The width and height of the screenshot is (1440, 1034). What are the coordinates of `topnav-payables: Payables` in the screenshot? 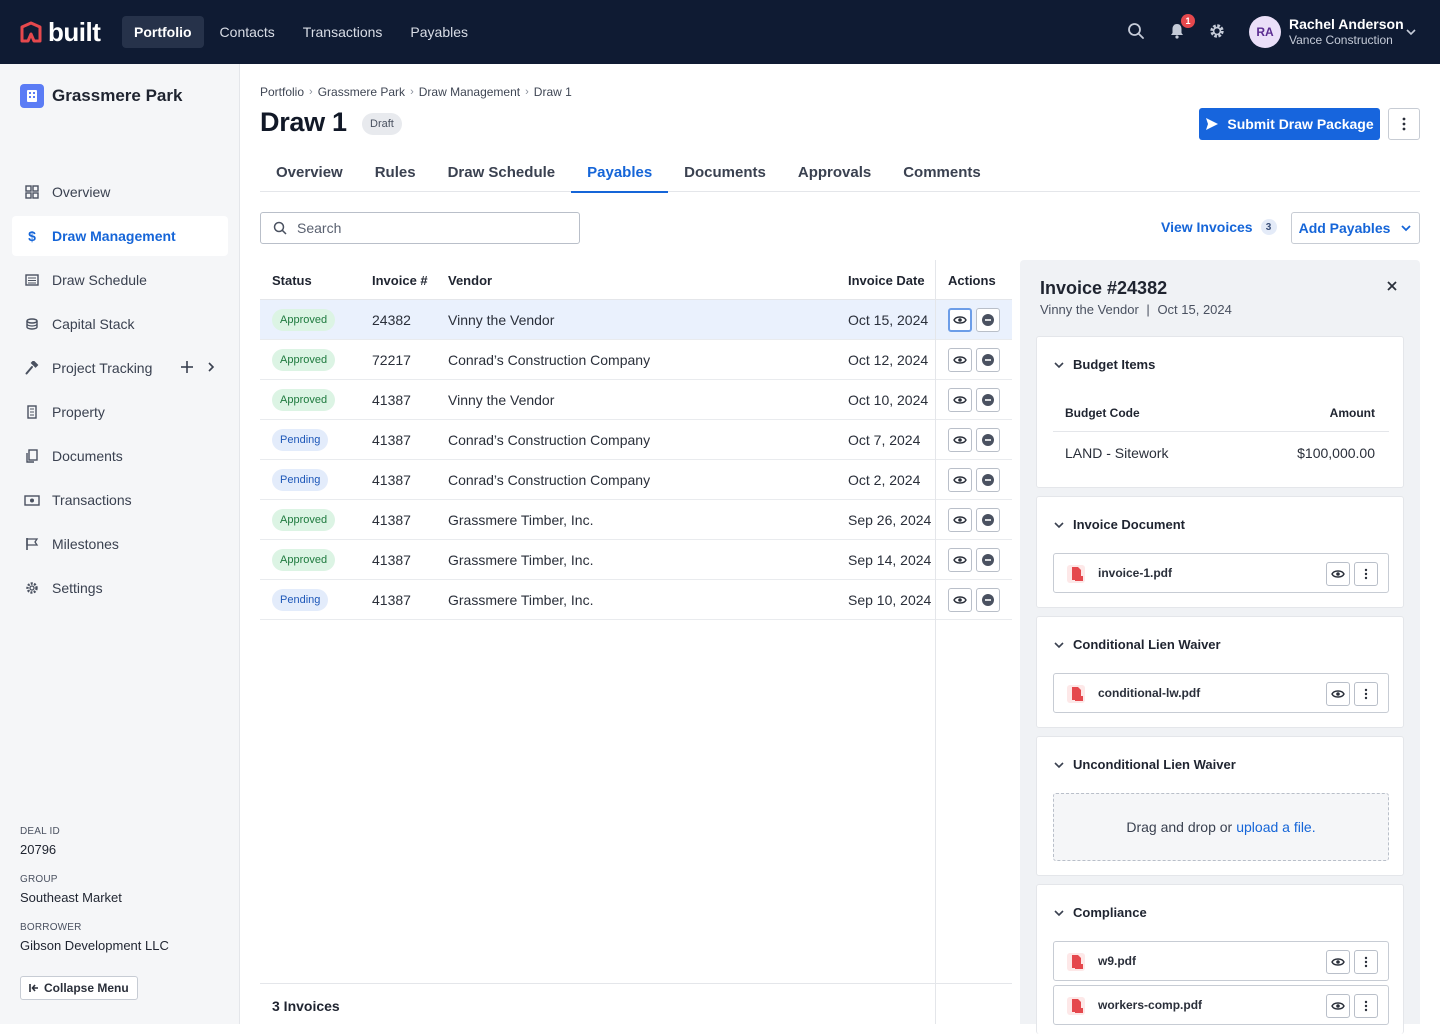 It's located at (439, 32).